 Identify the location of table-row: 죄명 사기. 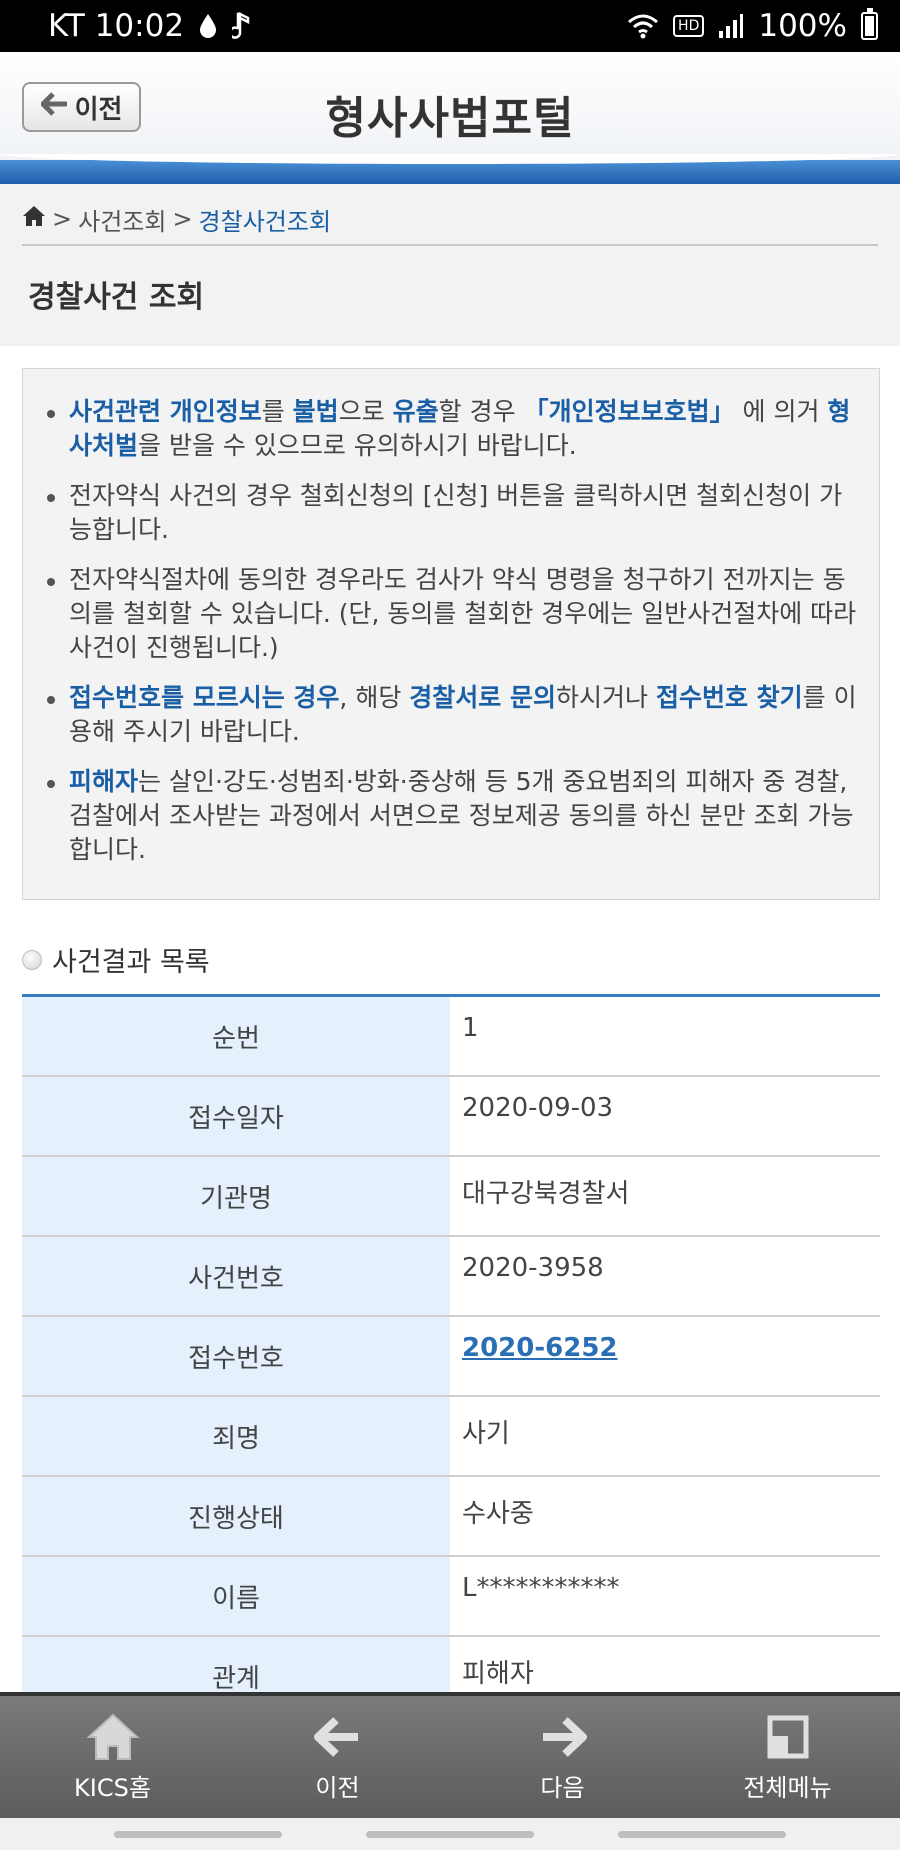
(451, 1437).